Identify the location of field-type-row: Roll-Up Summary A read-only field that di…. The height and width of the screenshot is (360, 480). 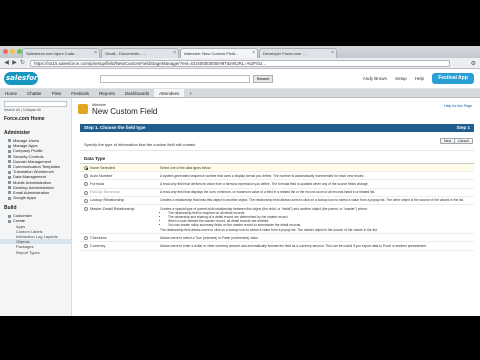
(277, 193).